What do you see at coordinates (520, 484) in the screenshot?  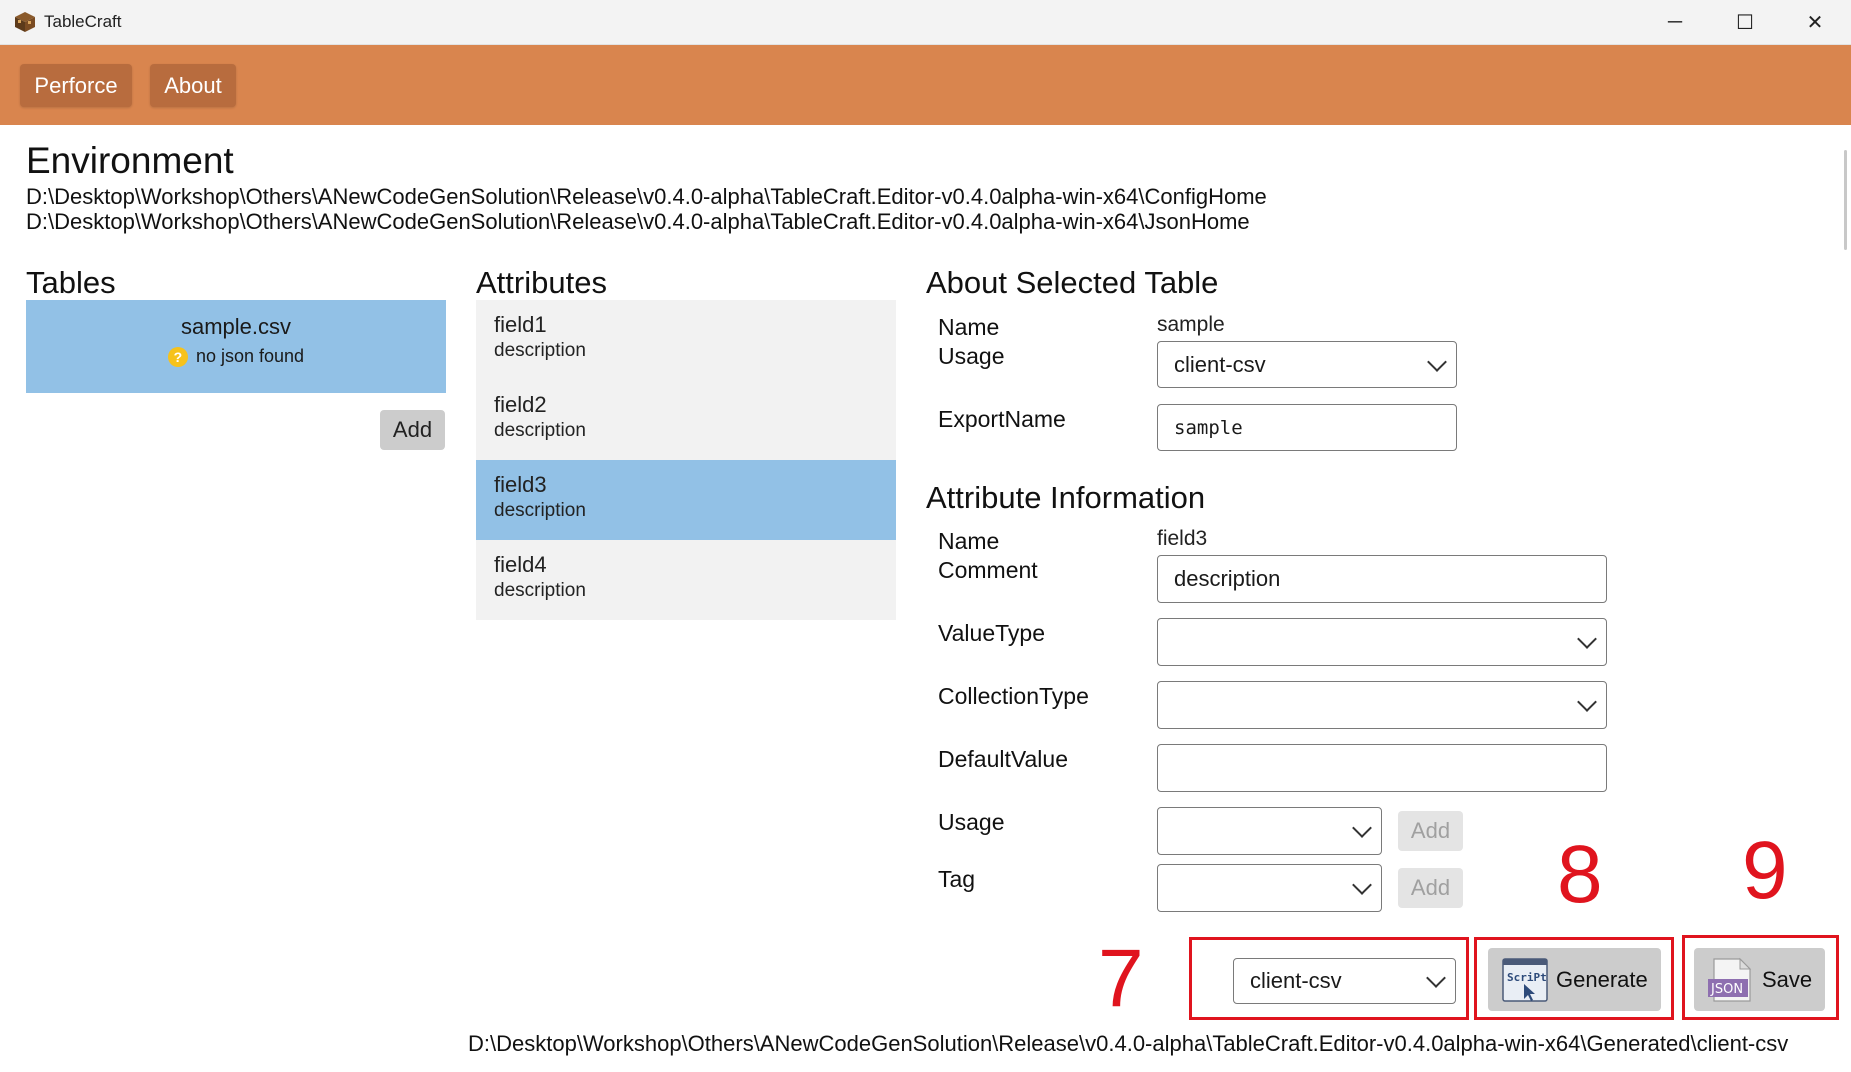 I see `attribute-name: field3` at bounding box center [520, 484].